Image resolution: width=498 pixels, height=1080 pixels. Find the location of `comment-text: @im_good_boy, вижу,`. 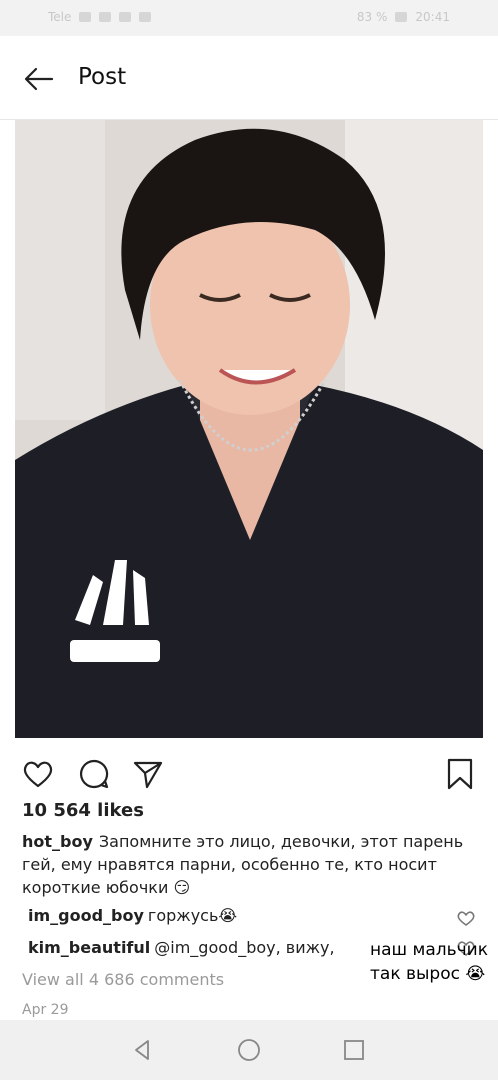

comment-text: @im_good_boy, вижу, is located at coordinates (244, 947).